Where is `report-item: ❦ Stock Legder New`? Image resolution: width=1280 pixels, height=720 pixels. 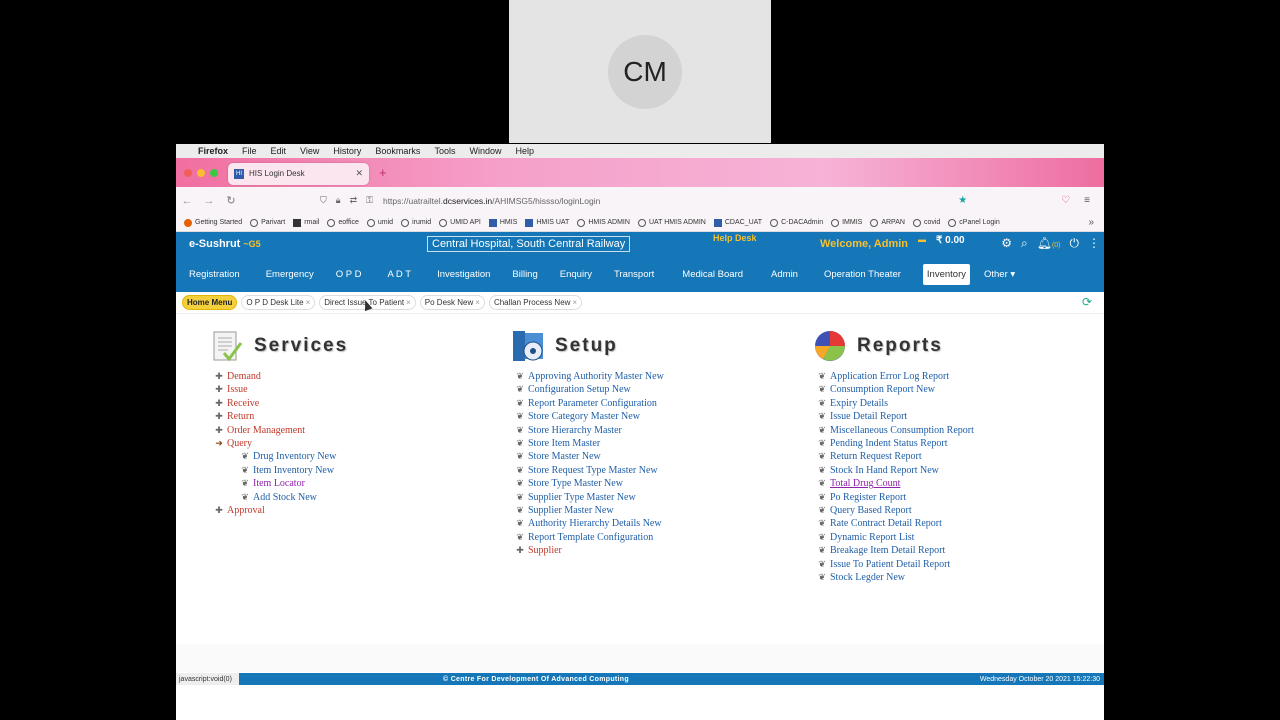
report-item: ❦ Stock Legder New is located at coordinates (895, 577).